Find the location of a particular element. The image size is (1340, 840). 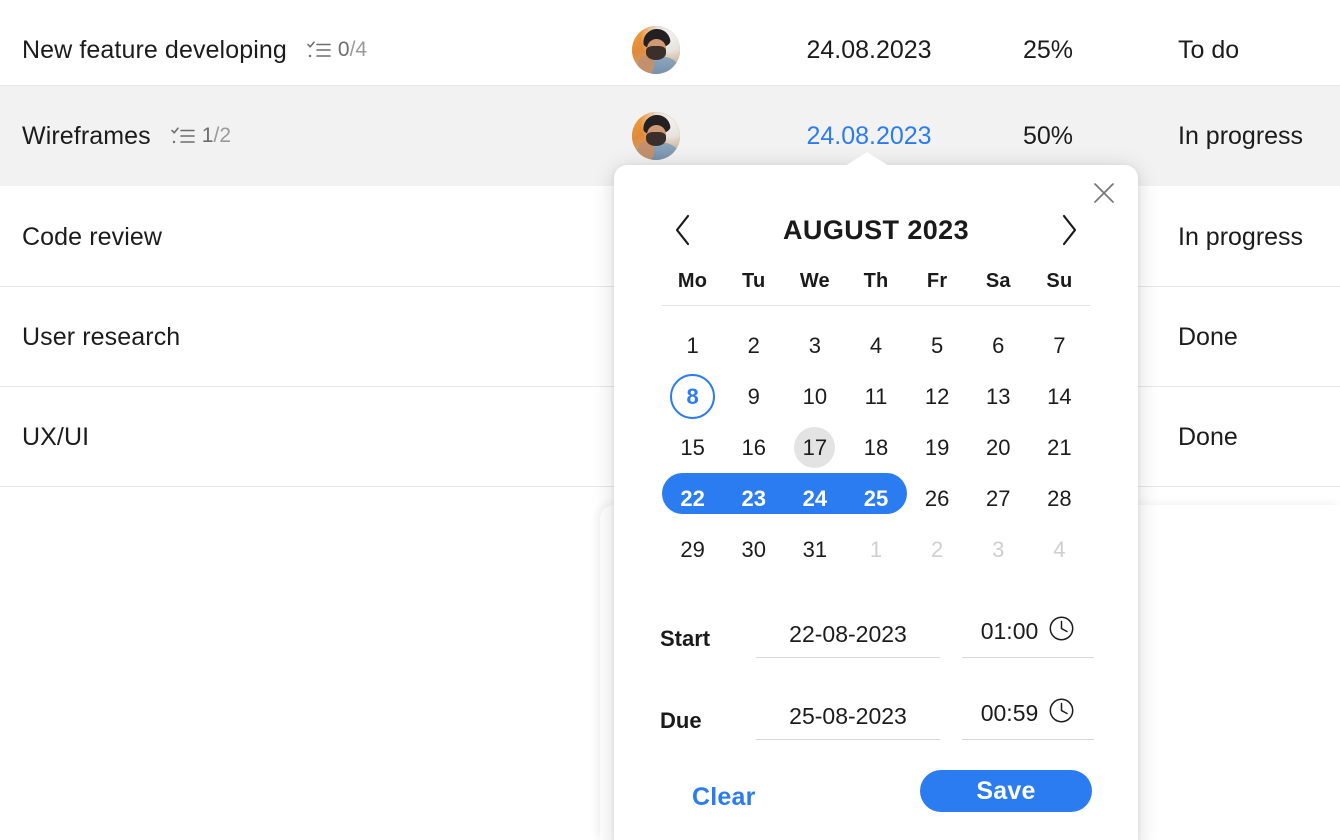

checklist-count: 1/2 is located at coordinates (216, 135).